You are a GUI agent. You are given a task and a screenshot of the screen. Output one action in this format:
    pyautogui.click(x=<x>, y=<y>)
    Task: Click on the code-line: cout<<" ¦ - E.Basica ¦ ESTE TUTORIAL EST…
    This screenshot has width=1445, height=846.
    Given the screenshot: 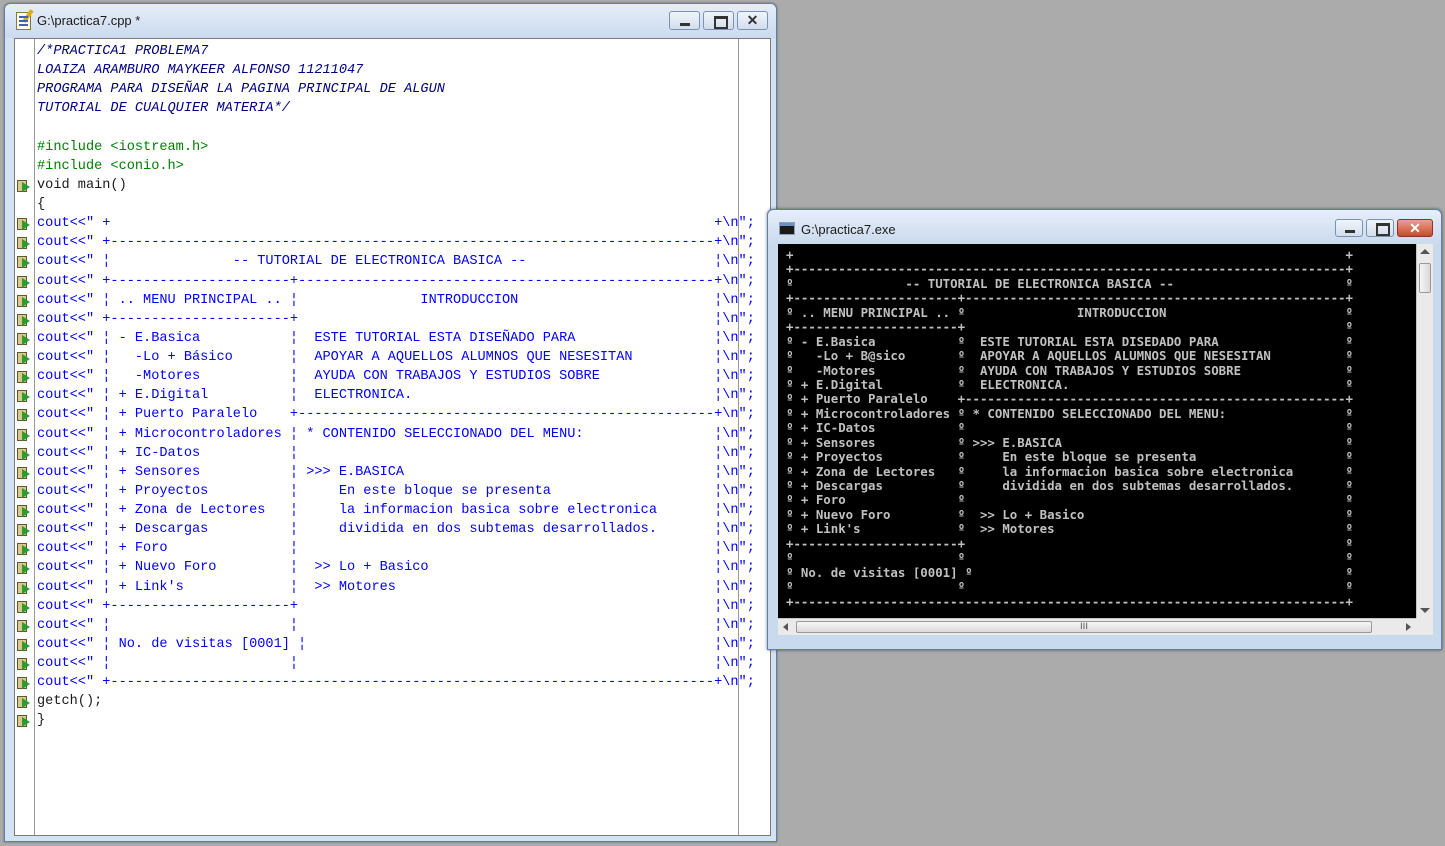 What is the action you would take?
    pyautogui.click(x=392, y=338)
    